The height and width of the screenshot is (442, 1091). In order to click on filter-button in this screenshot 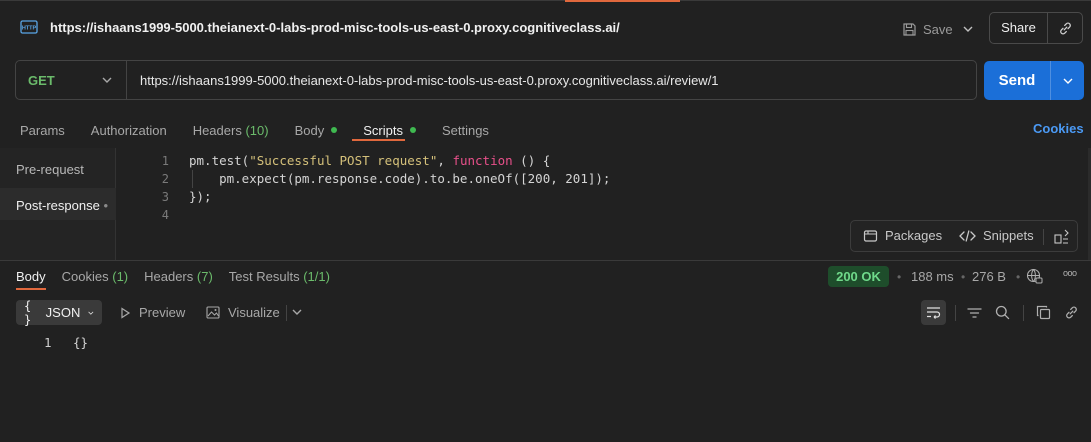, I will do `click(974, 312)`.